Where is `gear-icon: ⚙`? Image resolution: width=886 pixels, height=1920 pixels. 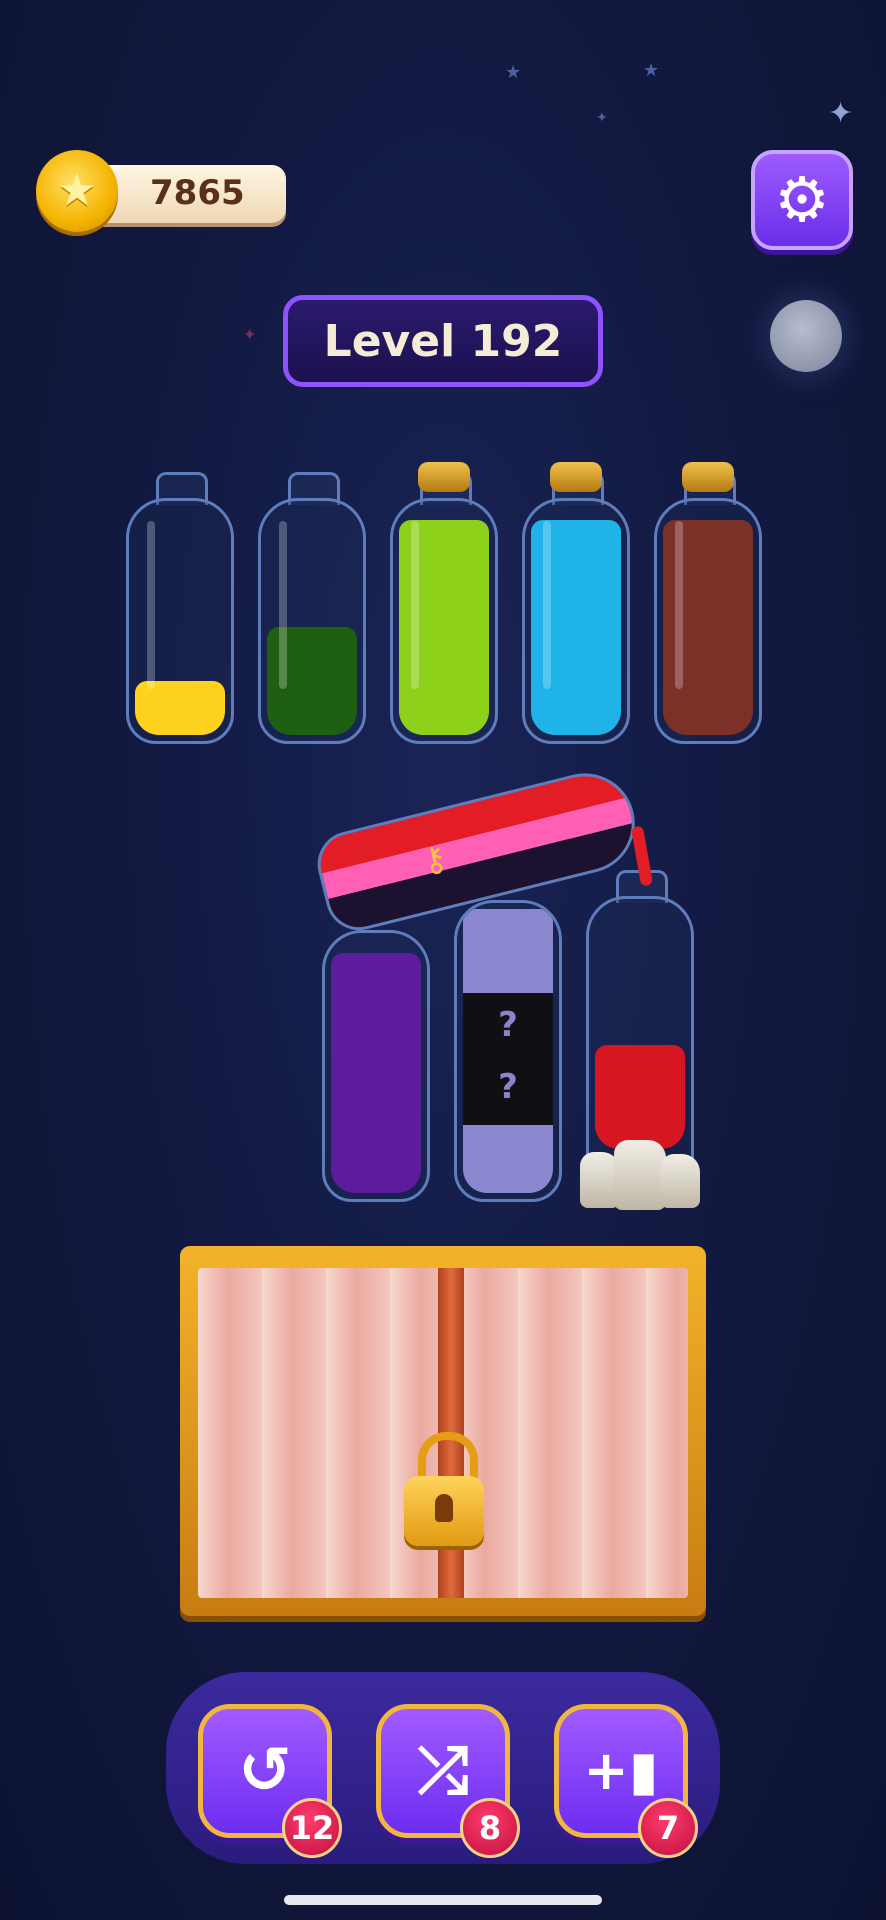 gear-icon: ⚙ is located at coordinates (802, 199).